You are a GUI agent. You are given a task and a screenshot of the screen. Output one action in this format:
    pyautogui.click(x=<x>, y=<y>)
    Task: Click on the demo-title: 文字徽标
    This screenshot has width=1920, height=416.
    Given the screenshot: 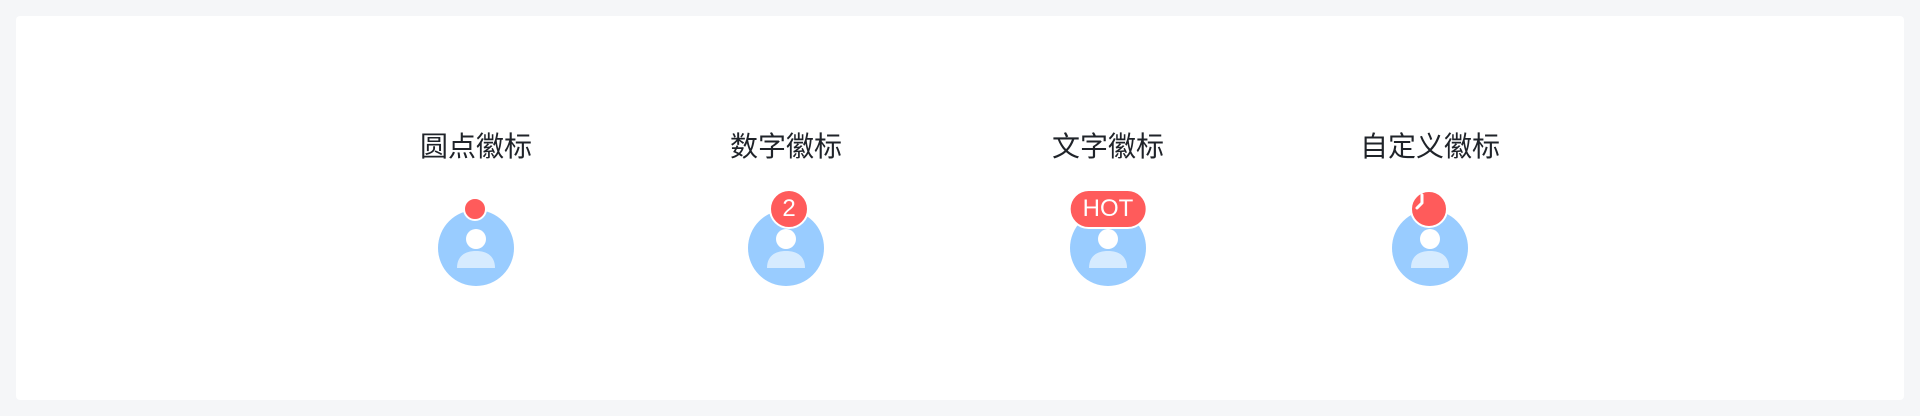 What is the action you would take?
    pyautogui.click(x=1108, y=146)
    